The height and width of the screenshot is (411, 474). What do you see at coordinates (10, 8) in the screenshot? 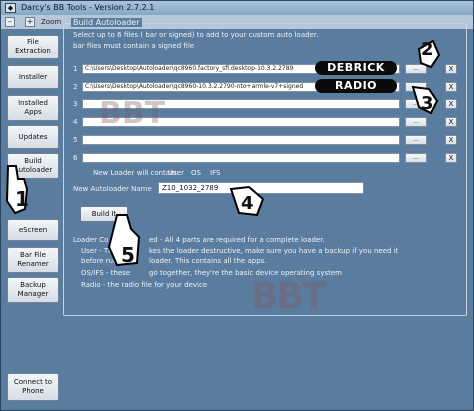
I see `app-icon: ◆` at bounding box center [10, 8].